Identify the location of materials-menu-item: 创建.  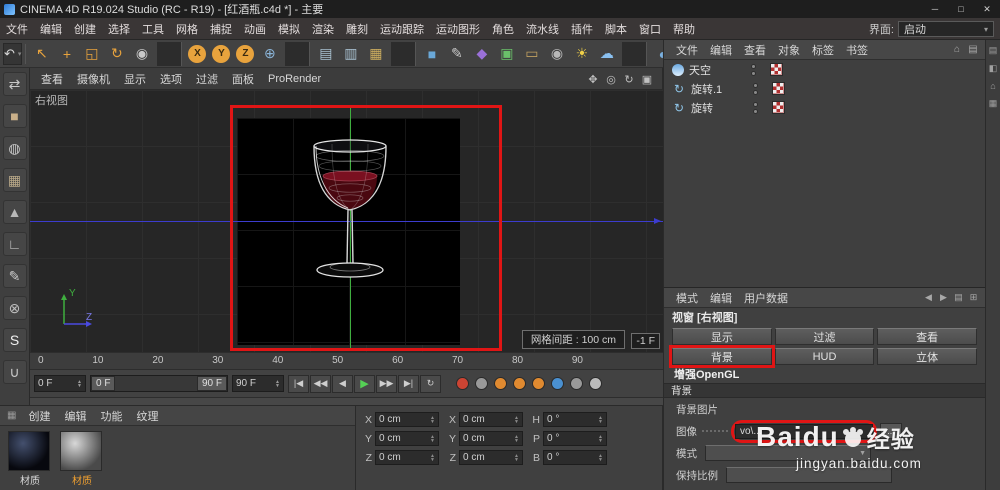
(39, 416).